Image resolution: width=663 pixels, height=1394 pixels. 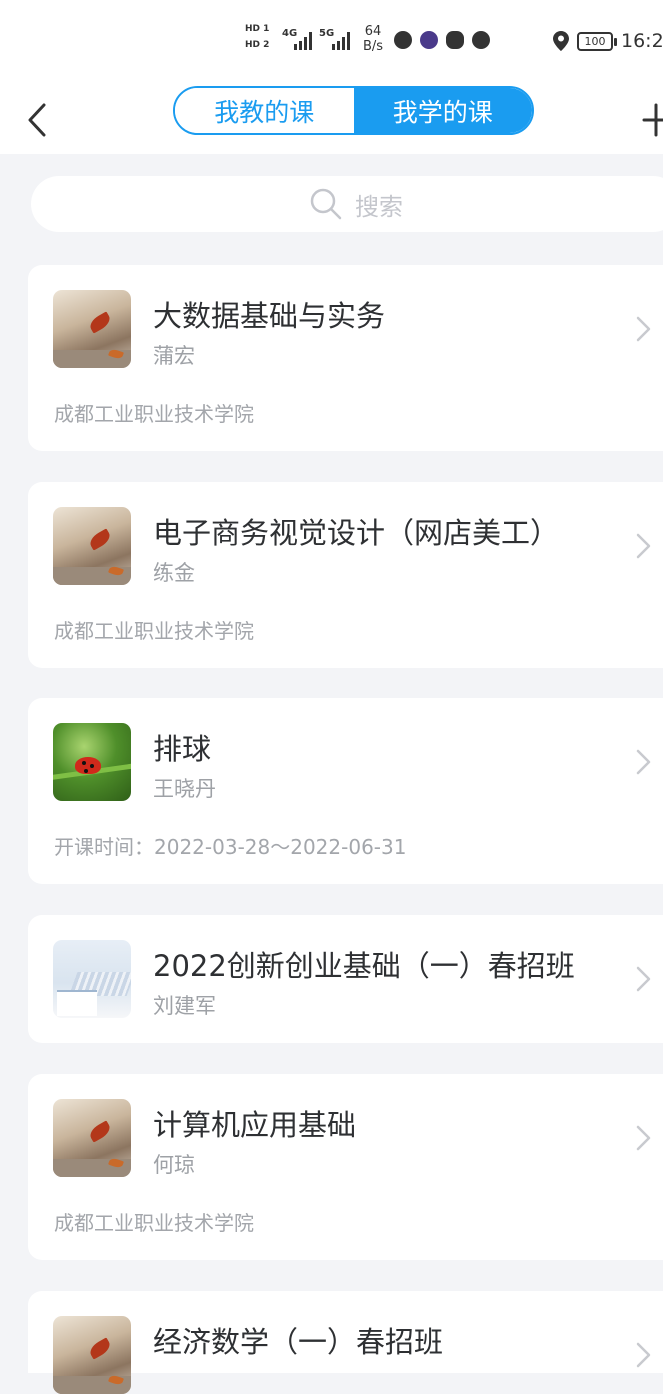 I want to click on course-teacher: 刘建军, so click(x=184, y=1006).